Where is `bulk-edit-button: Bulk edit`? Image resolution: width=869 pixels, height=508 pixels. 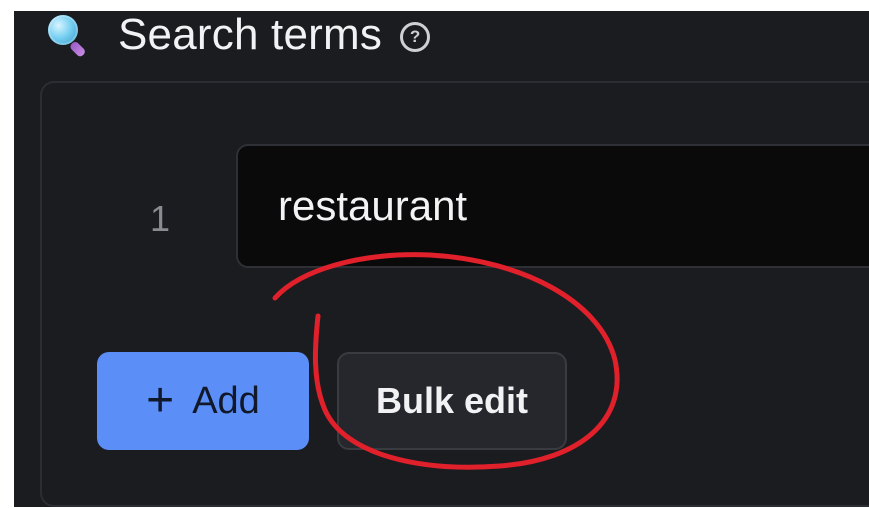
bulk-edit-button: Bulk edit is located at coordinates (452, 401).